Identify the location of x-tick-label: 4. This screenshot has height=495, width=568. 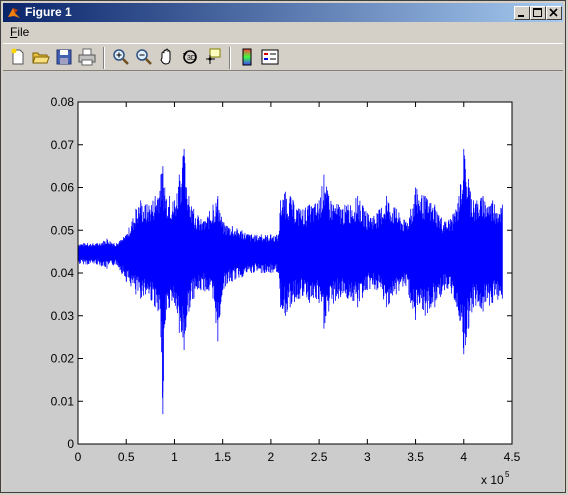
(463, 457).